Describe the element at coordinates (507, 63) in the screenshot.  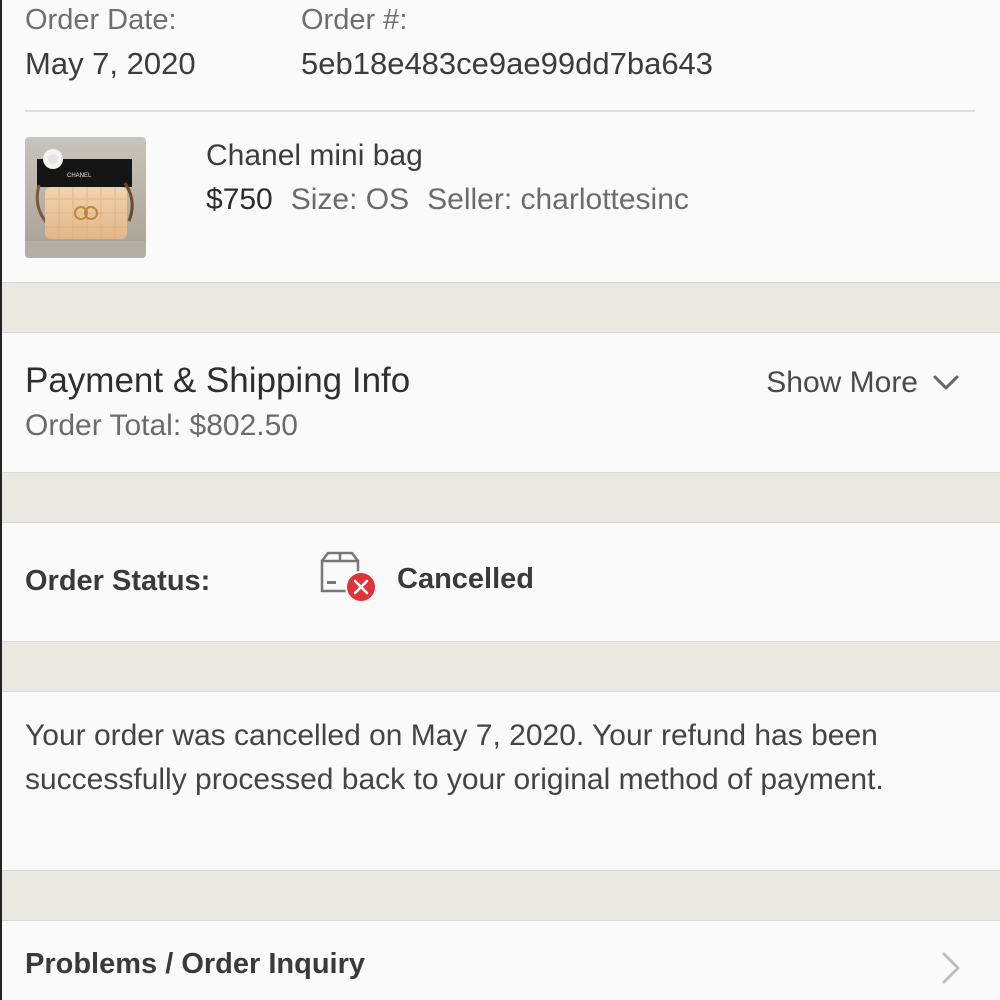
I see `order-number-value: 5eb18e483ce9ae99dd7ba643` at that location.